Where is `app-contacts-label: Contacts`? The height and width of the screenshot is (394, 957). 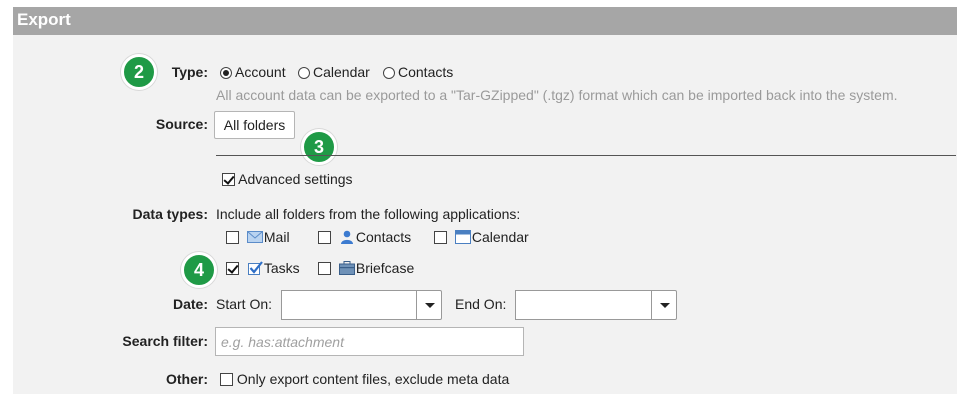
app-contacts-label: Contacts is located at coordinates (383, 237).